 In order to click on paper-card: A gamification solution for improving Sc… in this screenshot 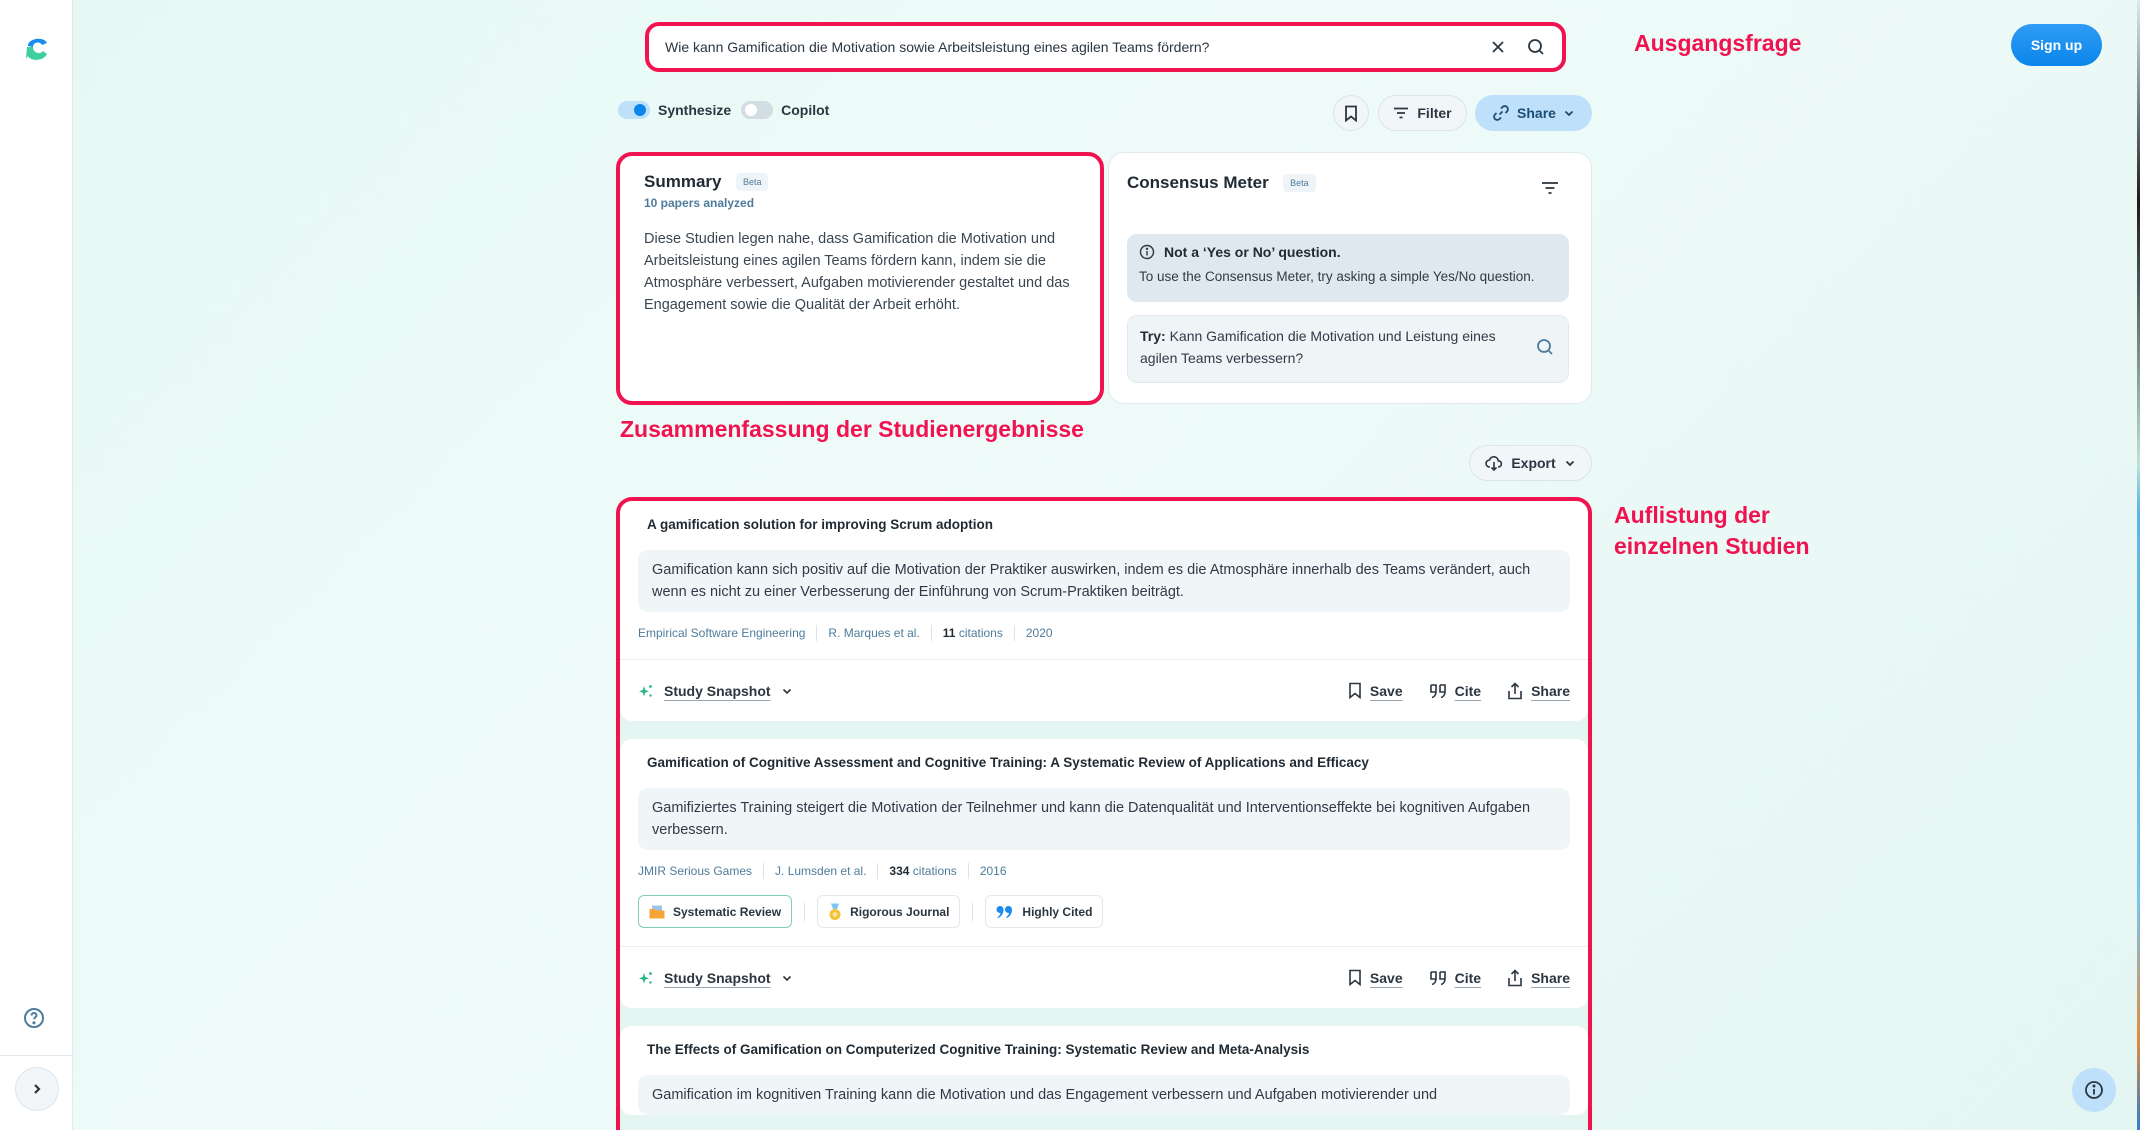, I will do `click(1104, 611)`.